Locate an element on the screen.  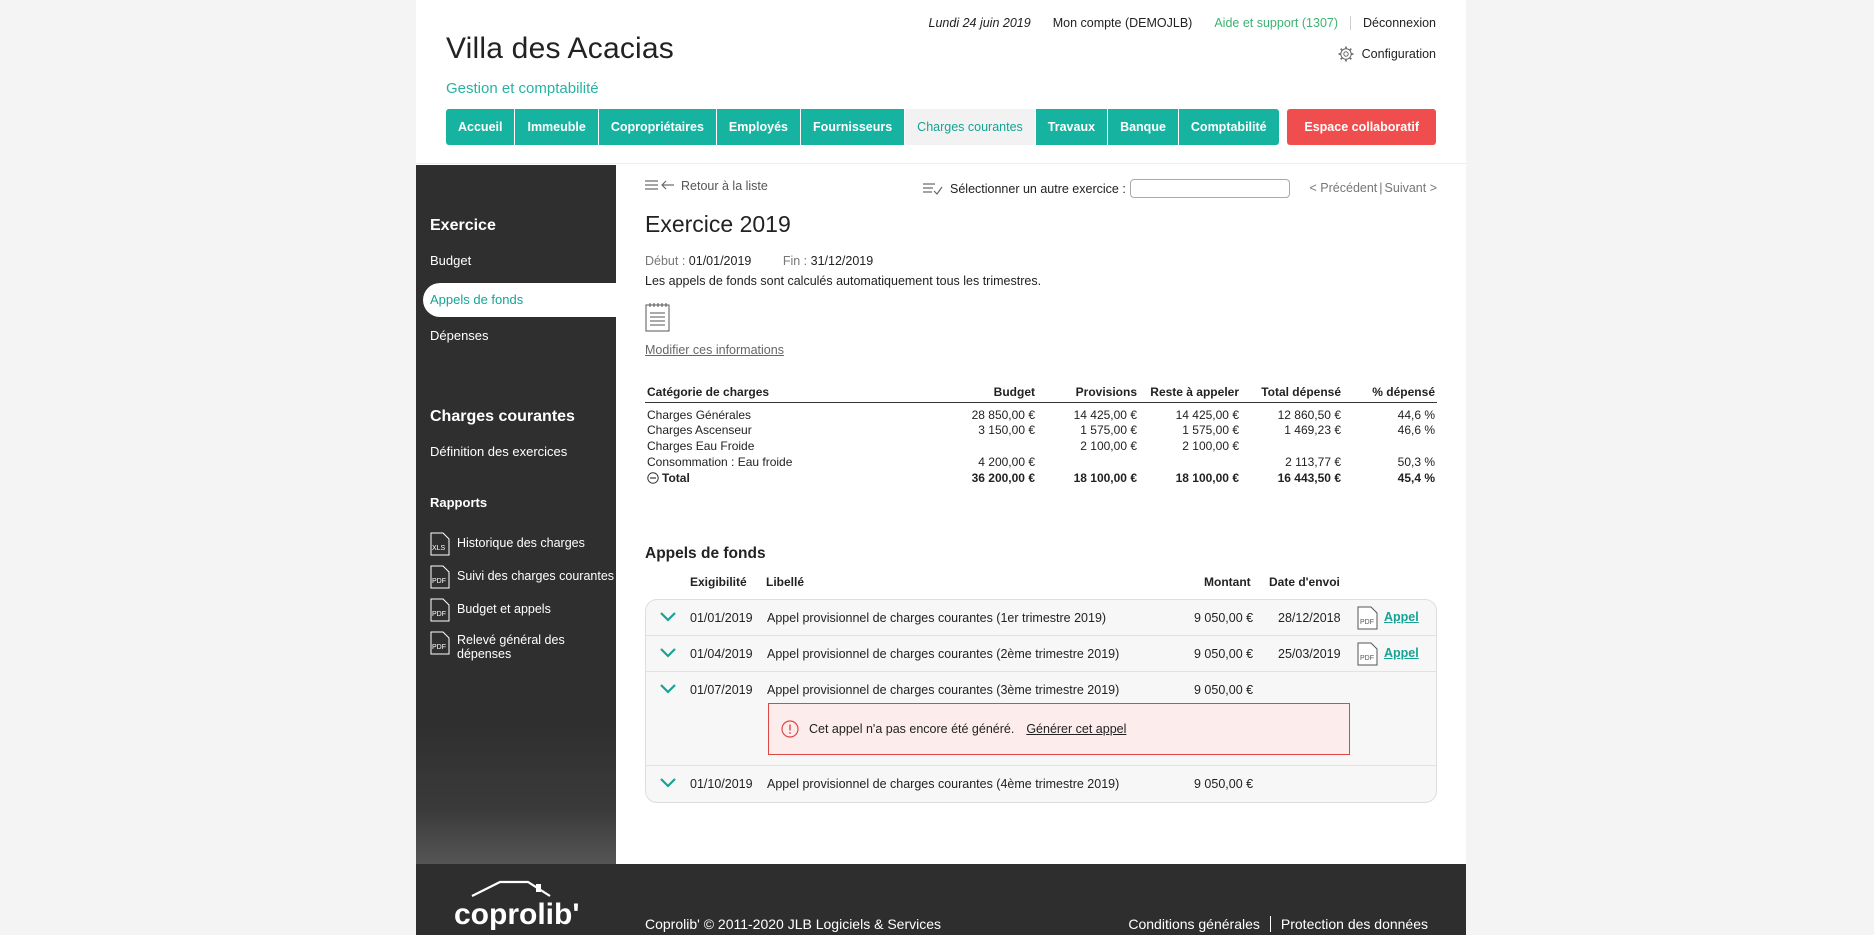
appels-title: Appels de fonds is located at coordinates (705, 553).